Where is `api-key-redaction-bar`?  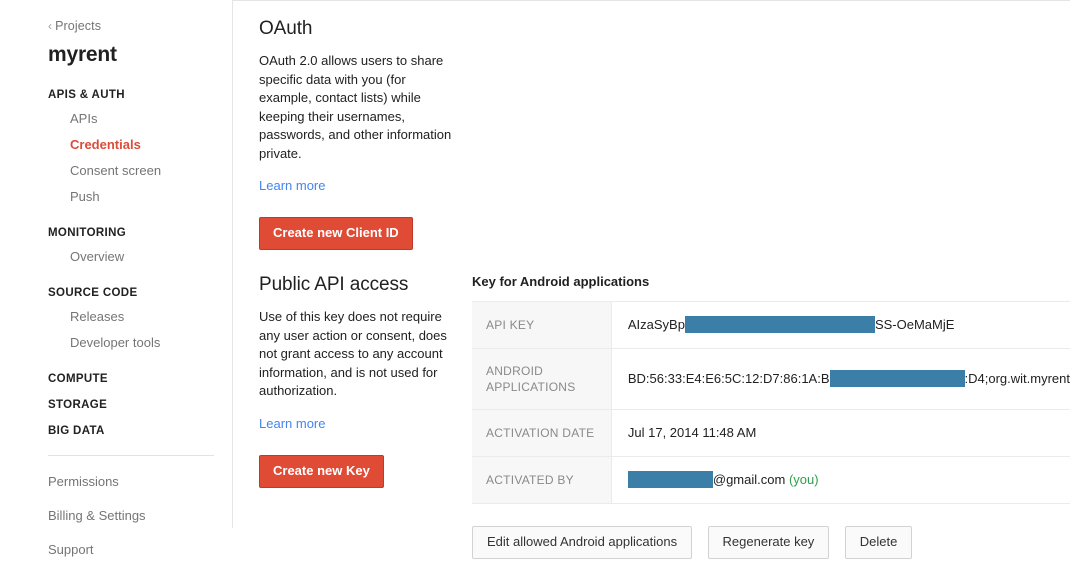 api-key-redaction-bar is located at coordinates (779, 325).